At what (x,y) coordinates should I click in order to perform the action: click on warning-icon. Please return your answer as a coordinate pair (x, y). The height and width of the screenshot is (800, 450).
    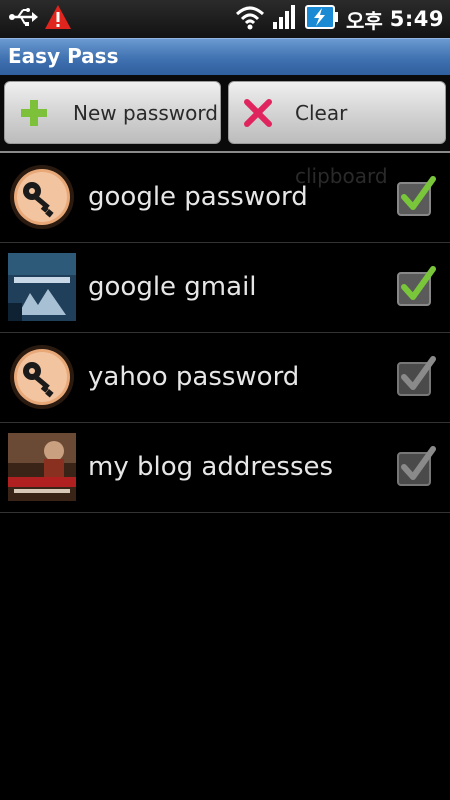
    Looking at the image, I should click on (58, 19).